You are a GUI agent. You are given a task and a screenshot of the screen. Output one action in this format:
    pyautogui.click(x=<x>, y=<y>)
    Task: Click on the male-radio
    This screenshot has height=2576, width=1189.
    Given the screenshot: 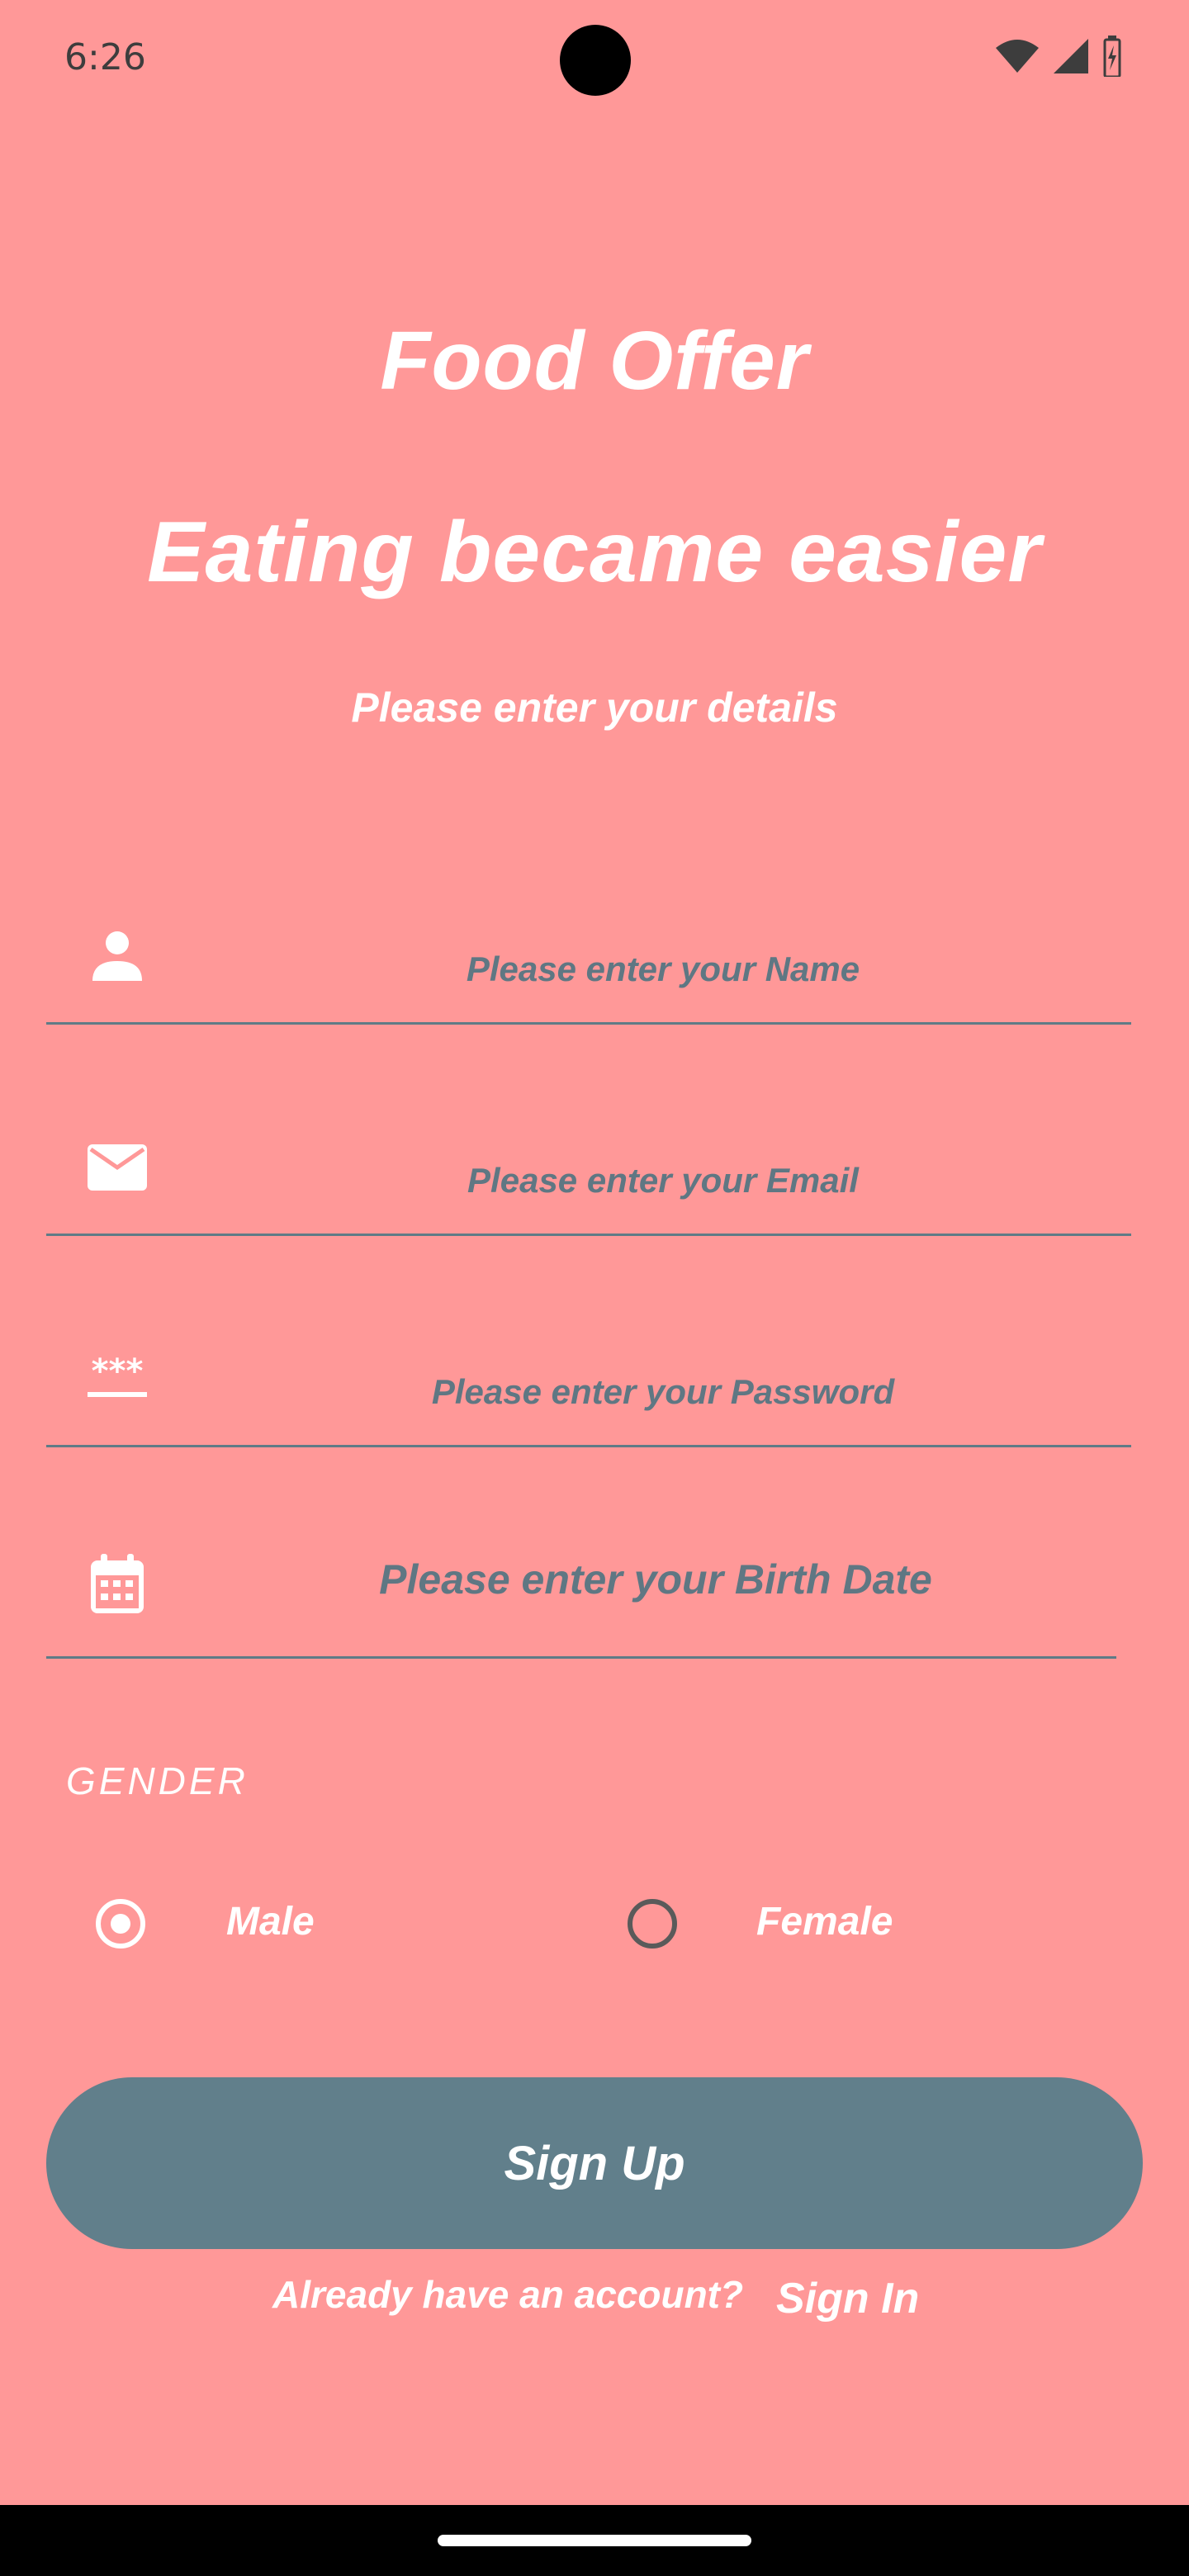 What is the action you would take?
    pyautogui.click(x=120, y=1924)
    